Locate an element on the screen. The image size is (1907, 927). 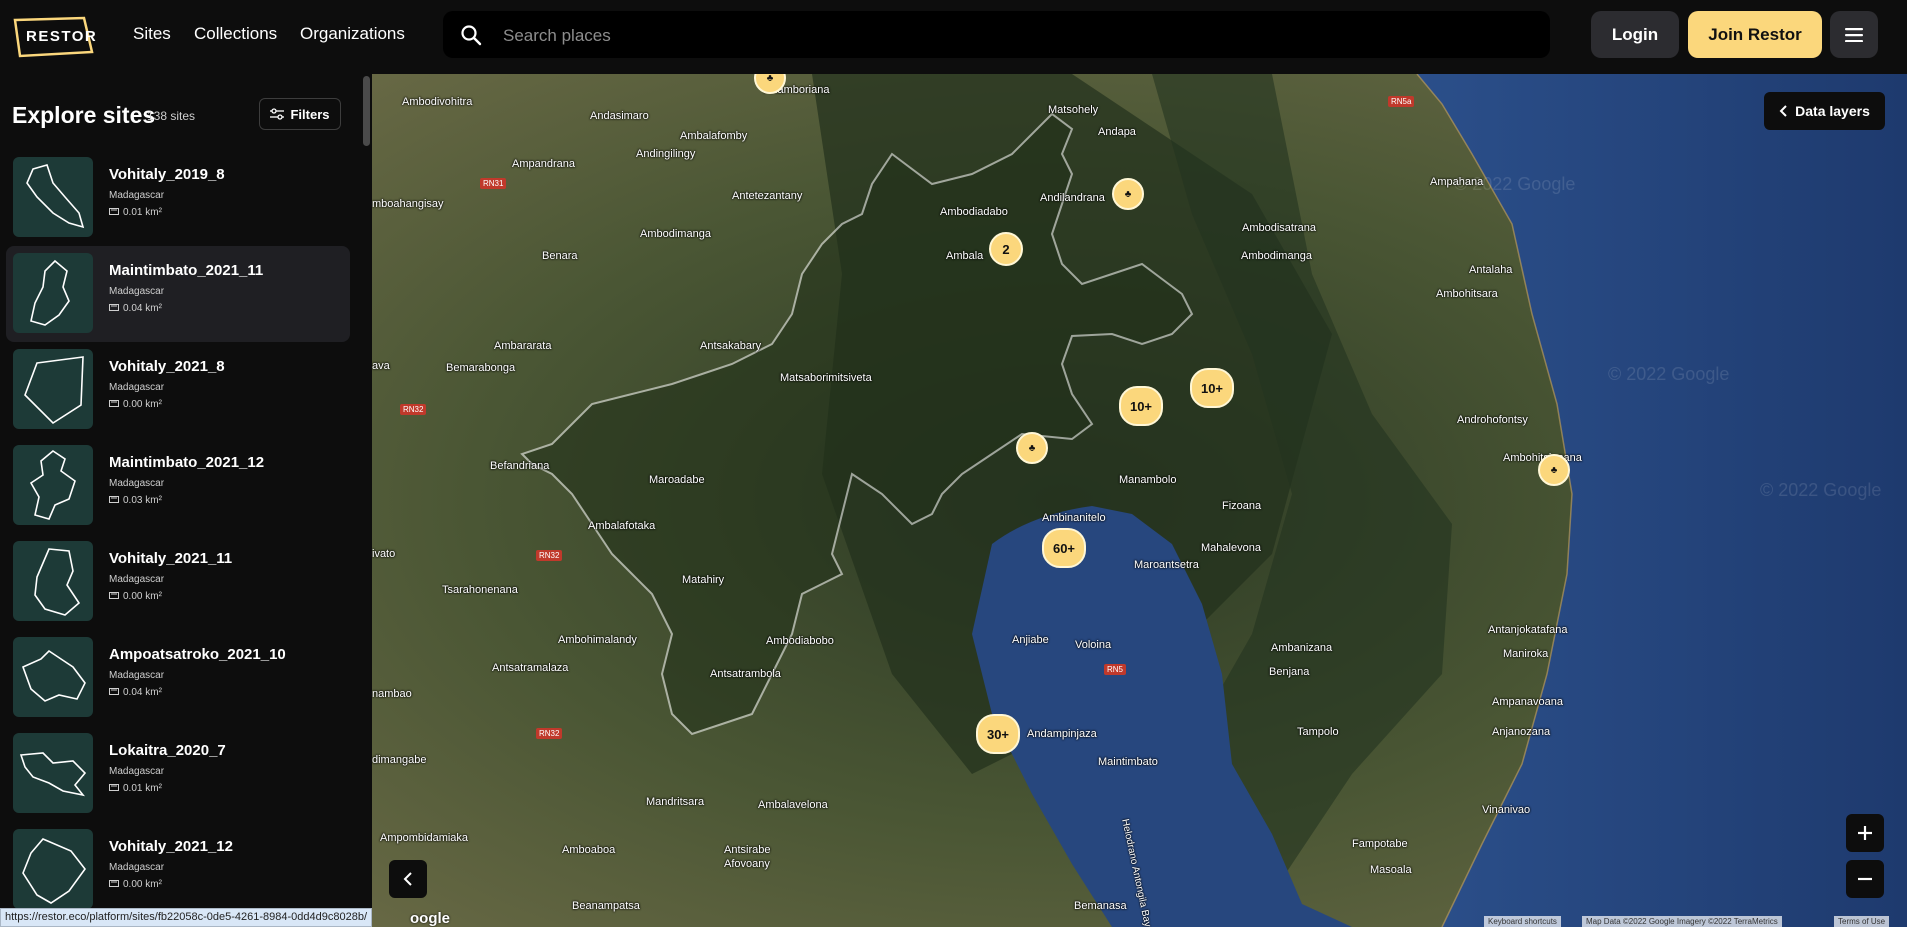
place-label: Masoala is located at coordinates (1391, 870).